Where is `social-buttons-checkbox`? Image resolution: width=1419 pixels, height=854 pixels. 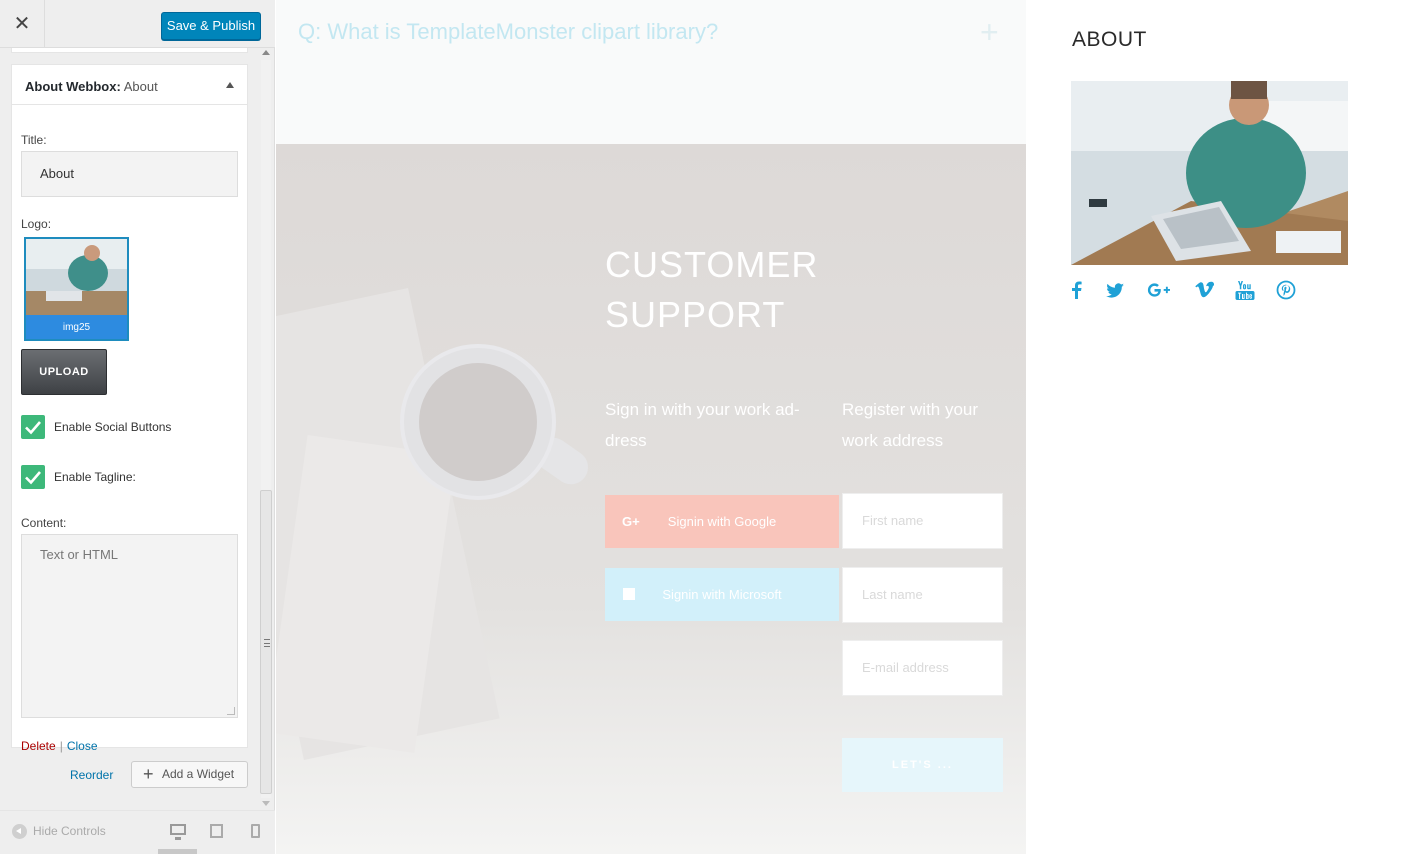
social-buttons-checkbox is located at coordinates (33, 427).